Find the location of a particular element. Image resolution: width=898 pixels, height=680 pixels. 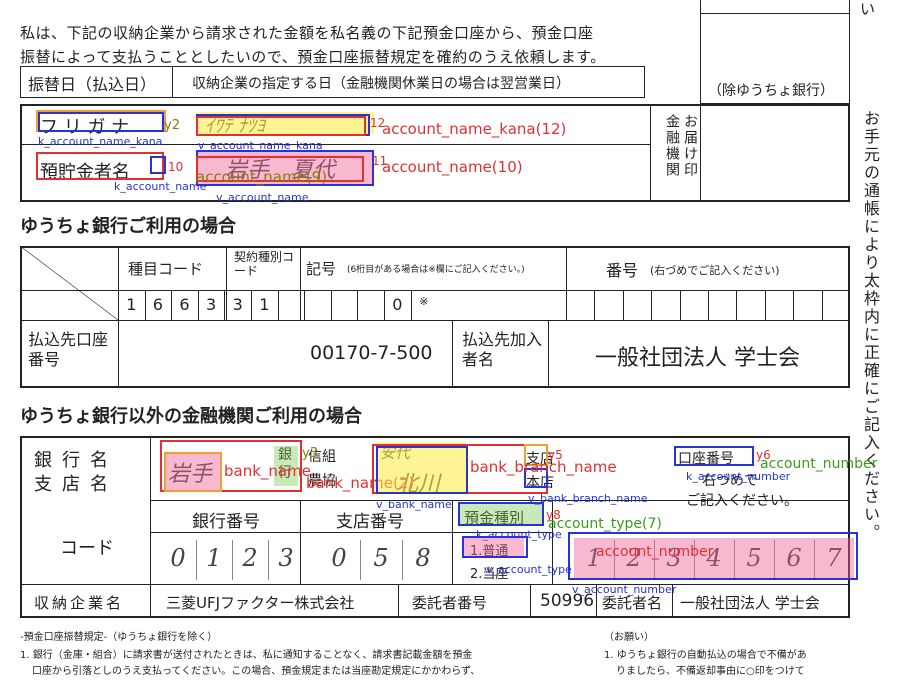

company-label: 収納企業名 is located at coordinates (79, 603).